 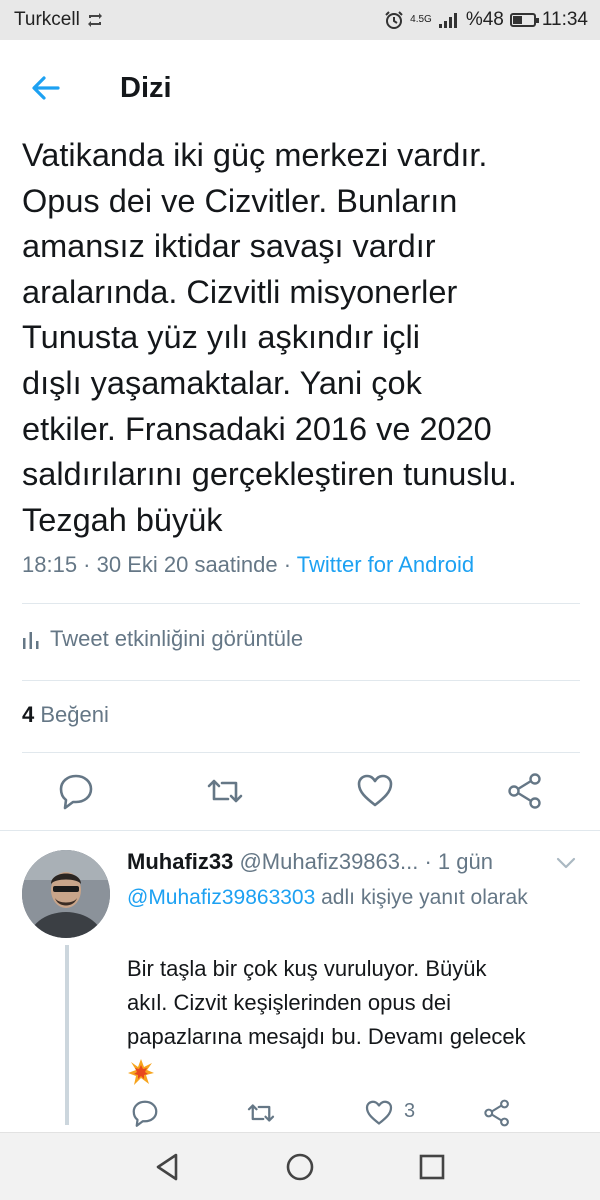 What do you see at coordinates (566, 863) in the screenshot?
I see `chevron-down-icon` at bounding box center [566, 863].